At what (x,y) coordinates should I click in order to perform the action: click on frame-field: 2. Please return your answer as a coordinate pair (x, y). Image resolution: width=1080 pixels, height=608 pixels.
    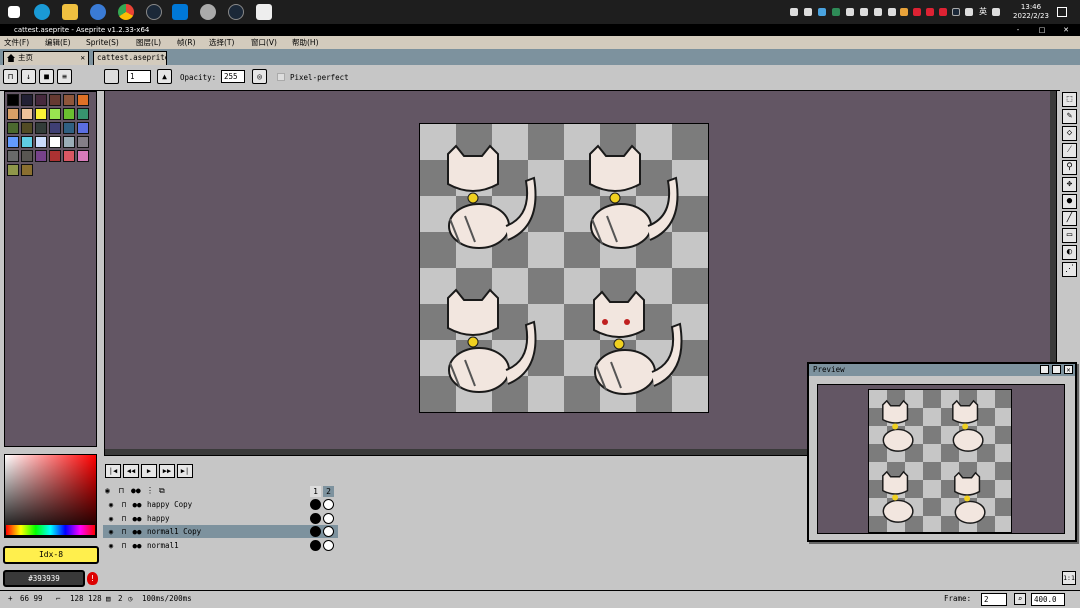
    Looking at the image, I should click on (994, 599).